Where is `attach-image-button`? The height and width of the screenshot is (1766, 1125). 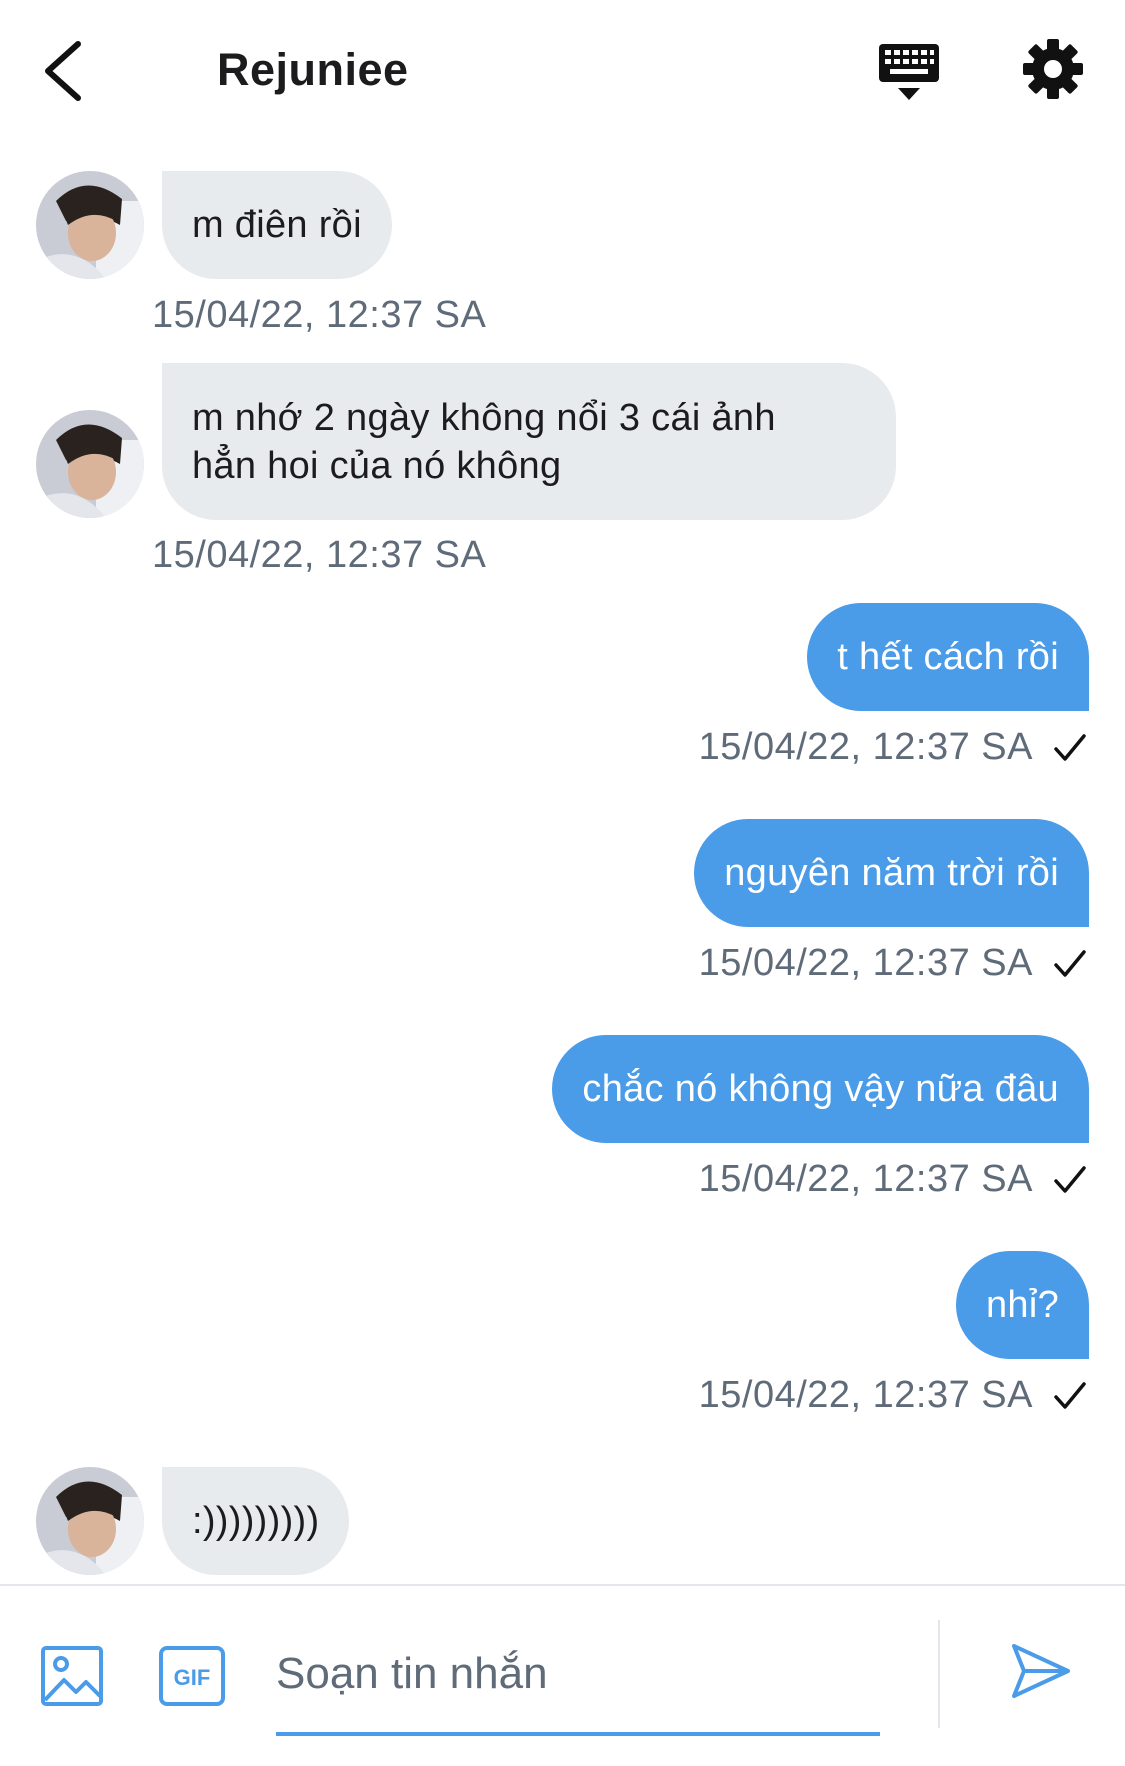
attach-image-button is located at coordinates (72, 1676).